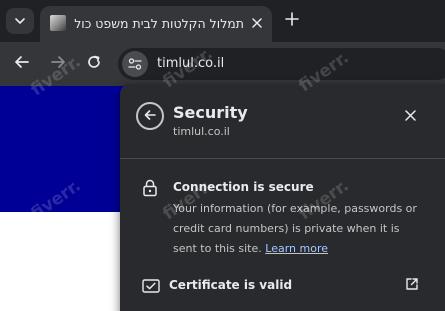  What do you see at coordinates (281, 64) in the screenshot?
I see `address-bar: timlul.co.il` at bounding box center [281, 64].